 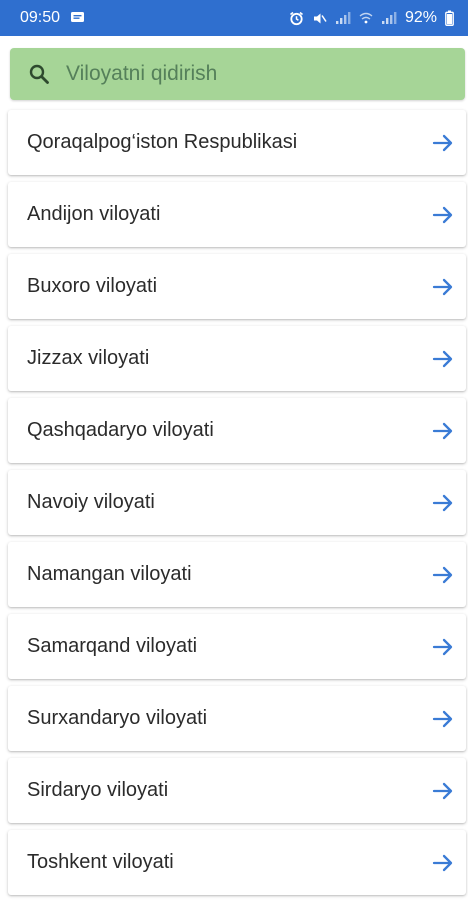 What do you see at coordinates (234, 18) in the screenshot?
I see `status-bar: 09:50 92%` at bounding box center [234, 18].